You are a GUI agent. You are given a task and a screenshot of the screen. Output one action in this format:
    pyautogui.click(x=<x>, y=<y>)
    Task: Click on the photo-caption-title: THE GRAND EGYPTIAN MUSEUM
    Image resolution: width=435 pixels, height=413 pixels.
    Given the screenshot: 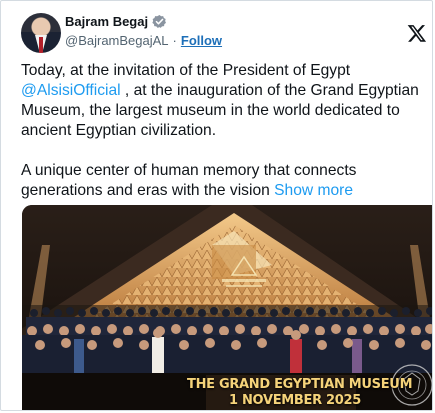 What is the action you would take?
    pyautogui.click(x=300, y=384)
    